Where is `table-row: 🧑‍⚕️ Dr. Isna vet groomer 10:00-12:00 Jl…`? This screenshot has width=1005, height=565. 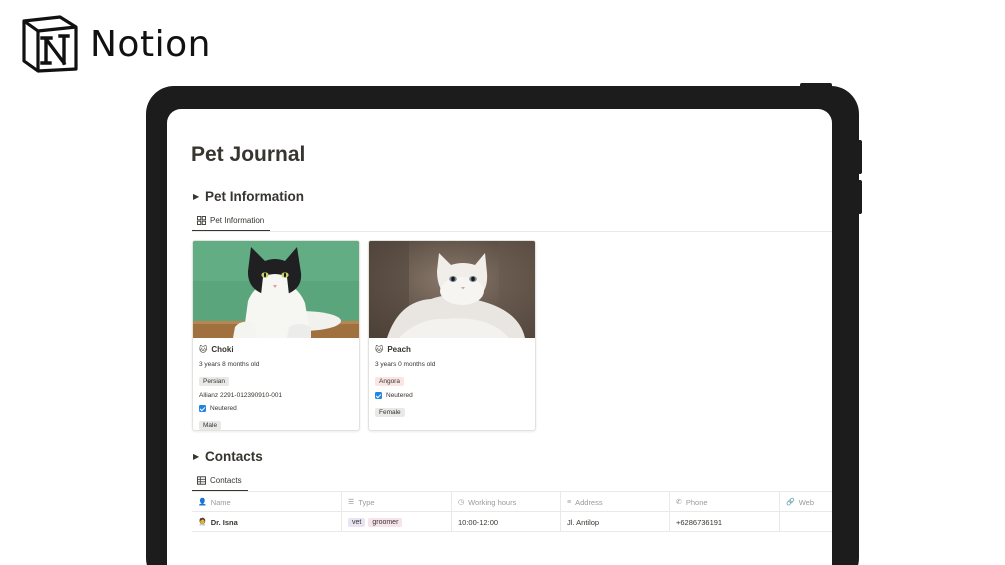
table-row: 🧑‍⚕️ Dr. Isna vet groomer 10:00-12:00 Jl… is located at coordinates (512, 522).